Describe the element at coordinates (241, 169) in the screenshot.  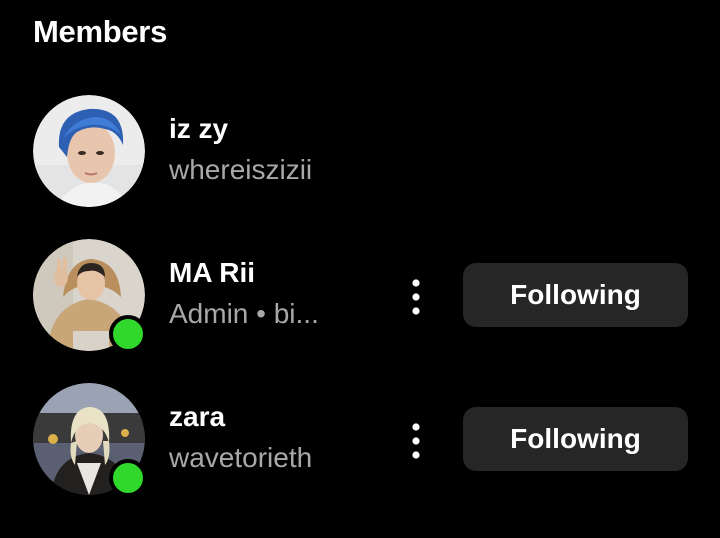
I see `member-username: whereiszizii` at that location.